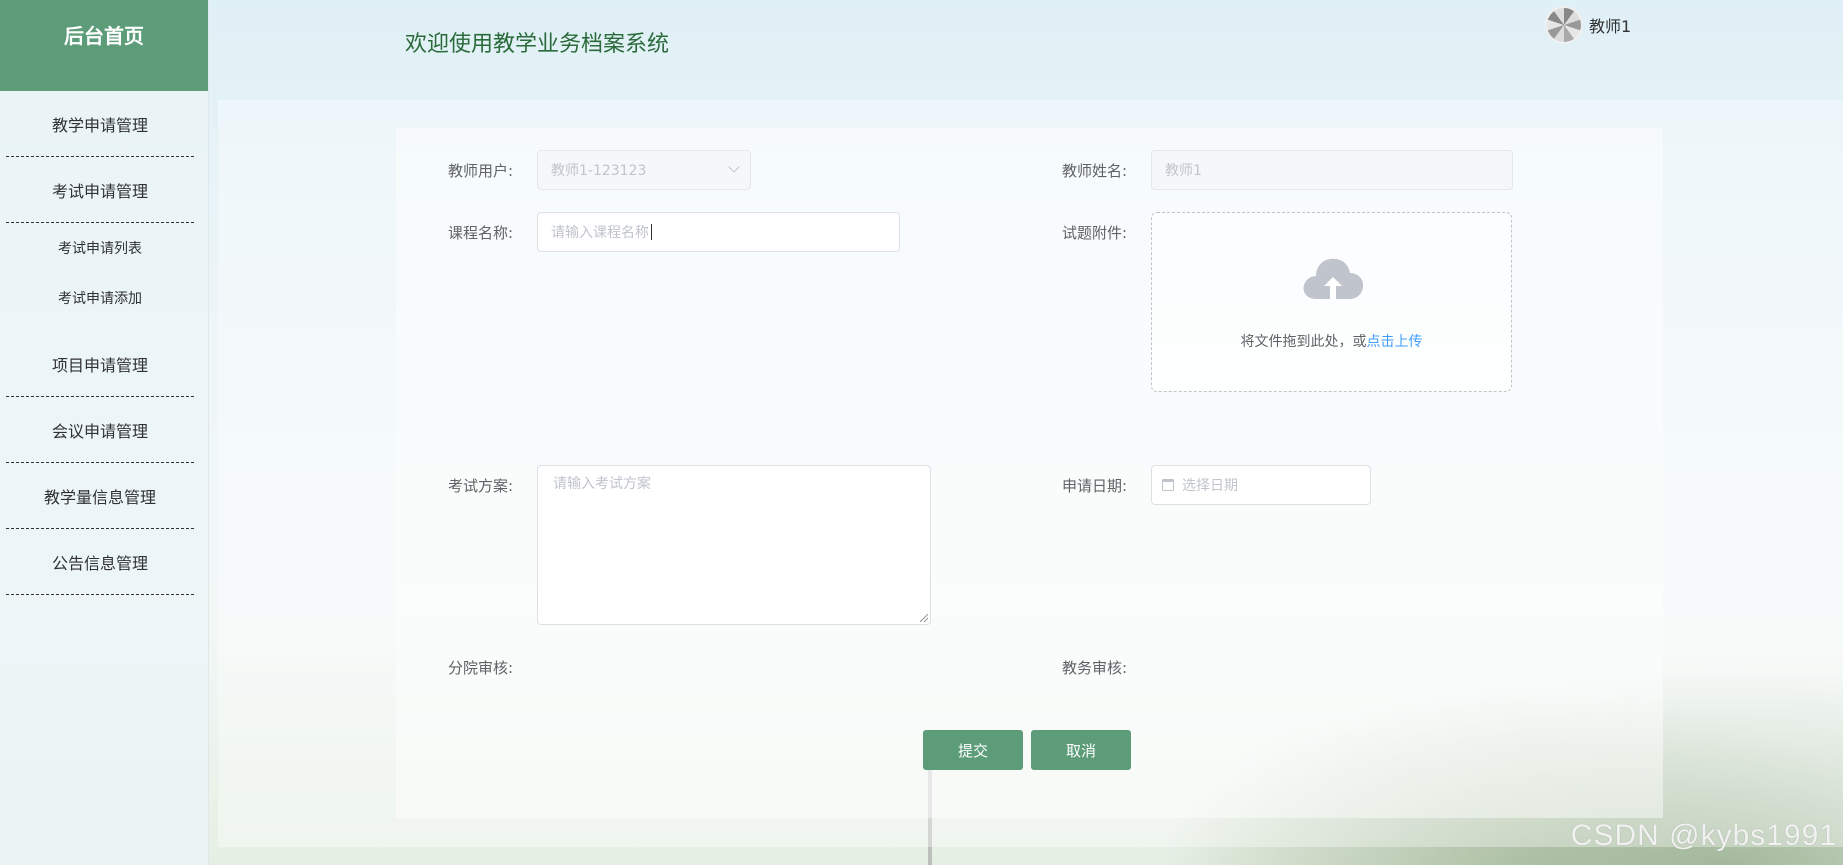  What do you see at coordinates (1261, 485) in the screenshot?
I see `apply-date-picker: 选择日期` at bounding box center [1261, 485].